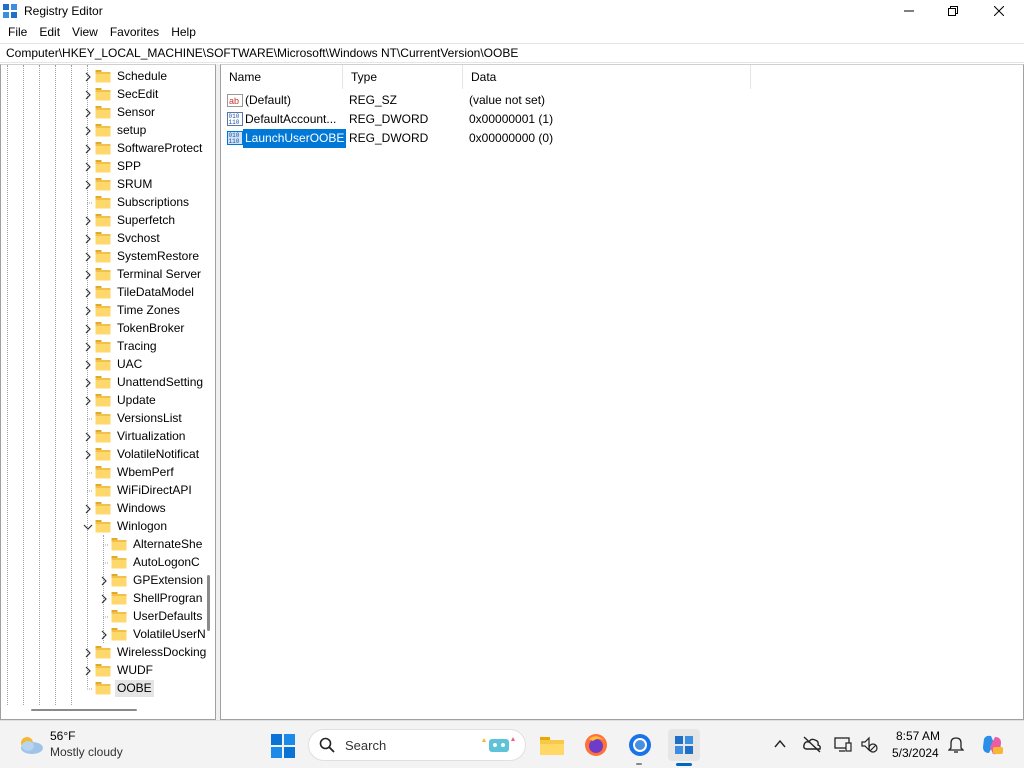 This screenshot has width=1024, height=768. Describe the element at coordinates (596, 745) in the screenshot. I see `firefox-icon` at that location.